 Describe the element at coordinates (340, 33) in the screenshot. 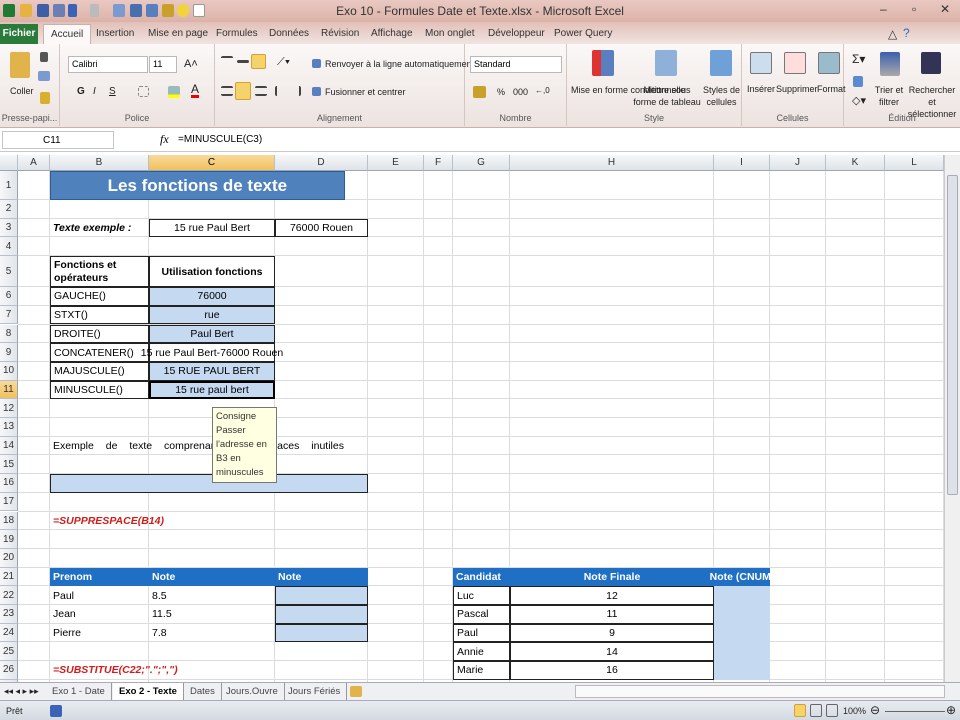

I see `tab-revision: Révision` at that location.